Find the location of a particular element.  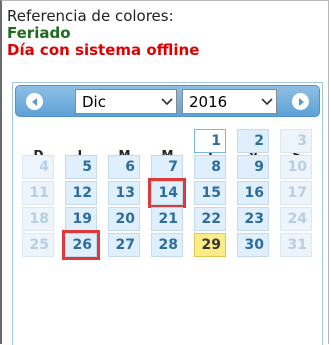

day-cell: 16 is located at coordinates (253, 193).